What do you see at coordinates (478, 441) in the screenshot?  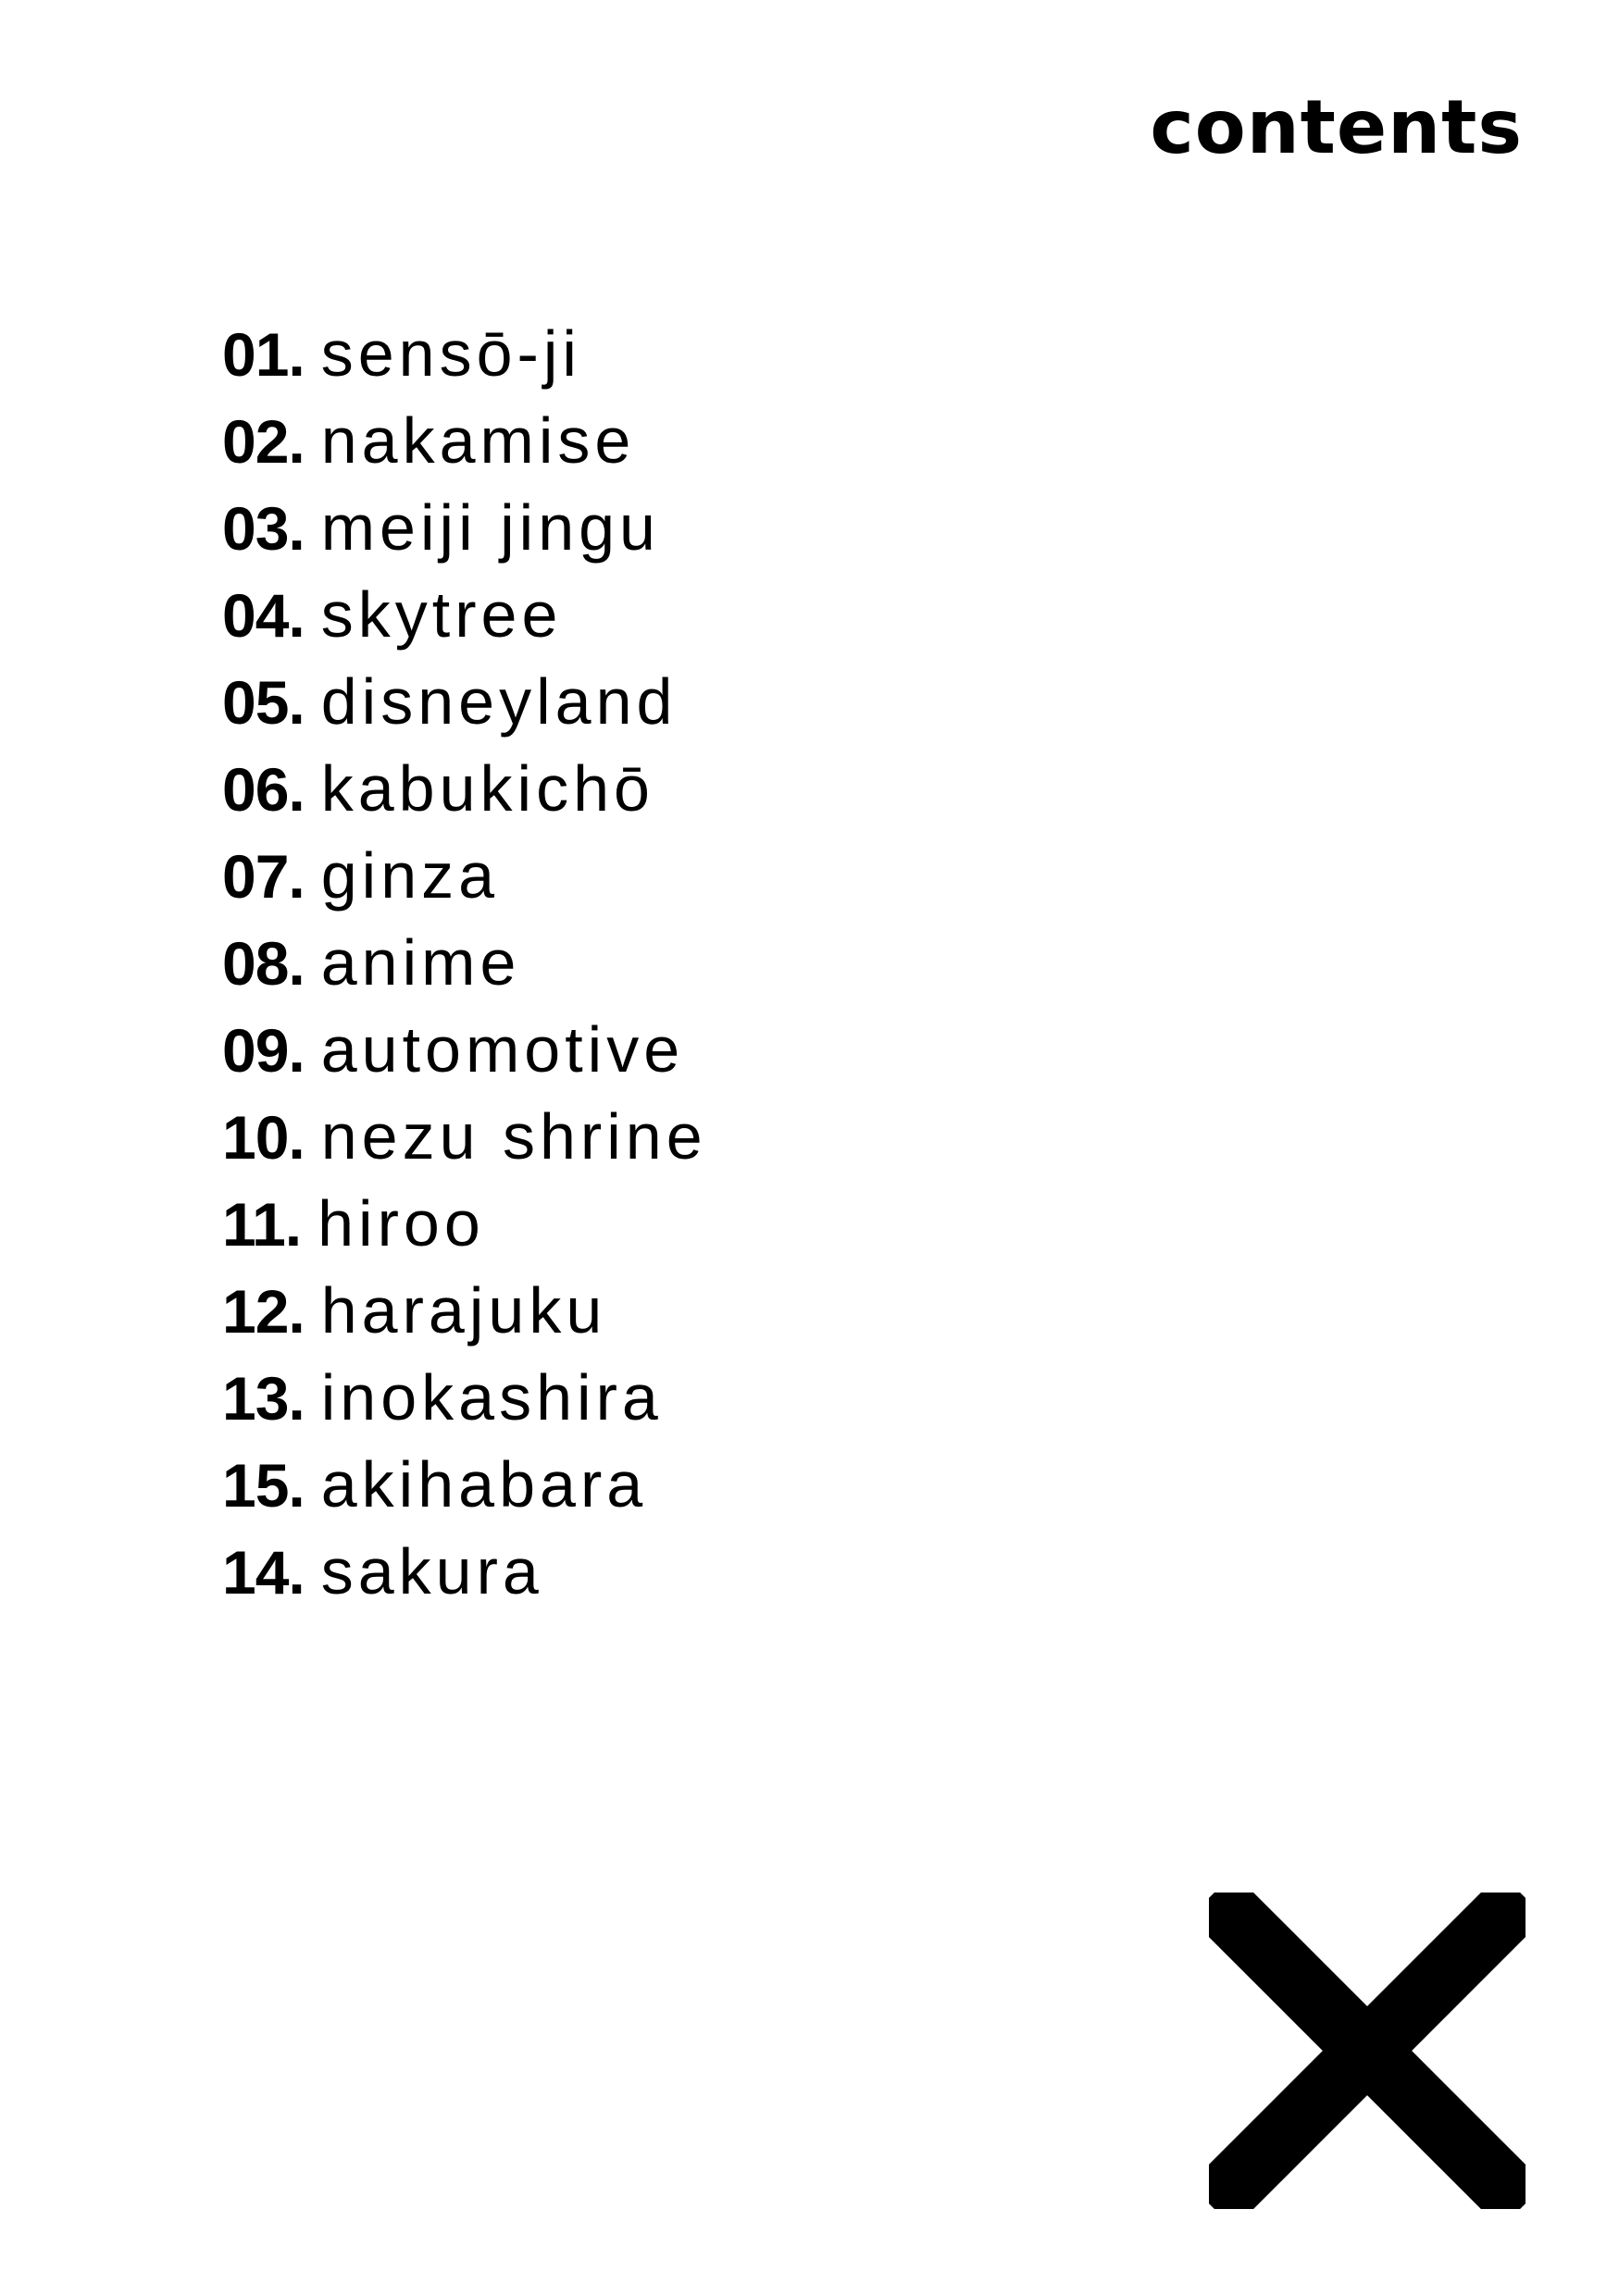 I see `toc-item-label: nakamise` at bounding box center [478, 441].